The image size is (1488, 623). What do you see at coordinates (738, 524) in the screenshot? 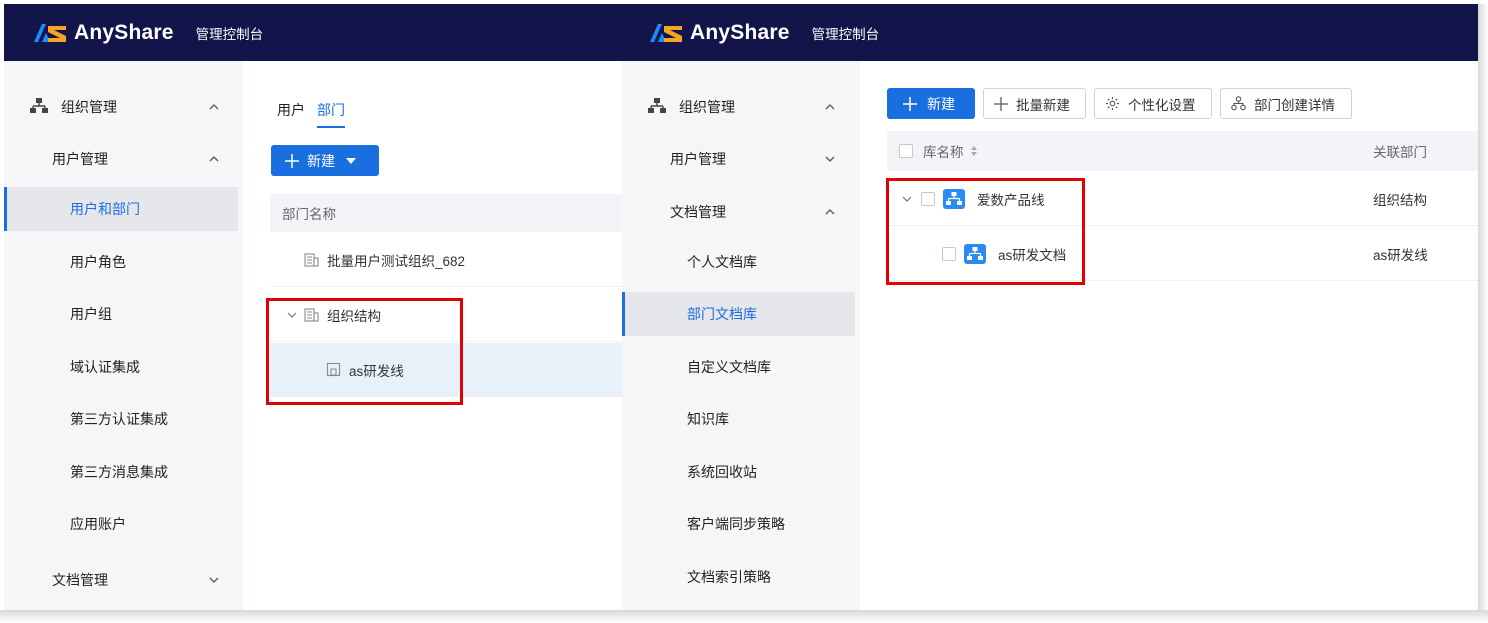
I see `sidebar-item-client-sync: 客户端同步策略` at bounding box center [738, 524].